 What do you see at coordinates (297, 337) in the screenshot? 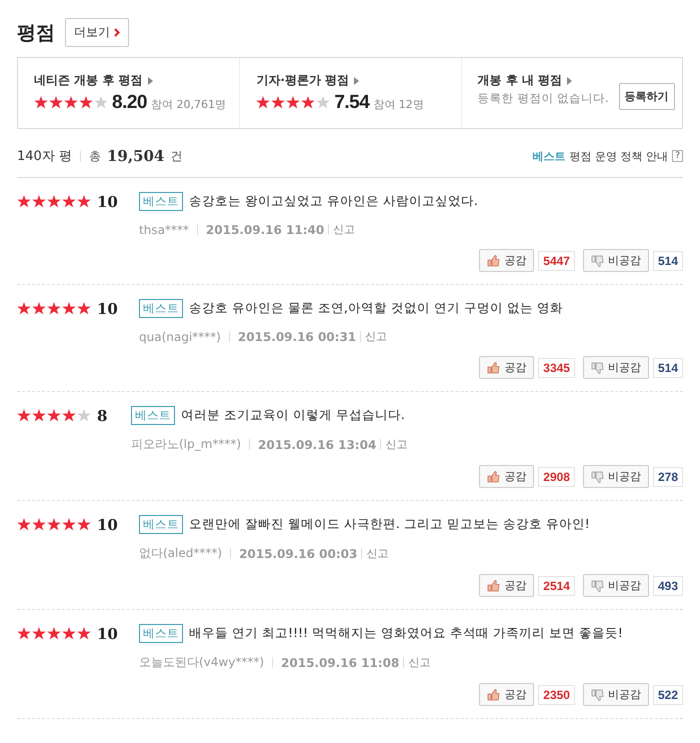
I see `review-date: 2015.09.16 00:31` at bounding box center [297, 337].